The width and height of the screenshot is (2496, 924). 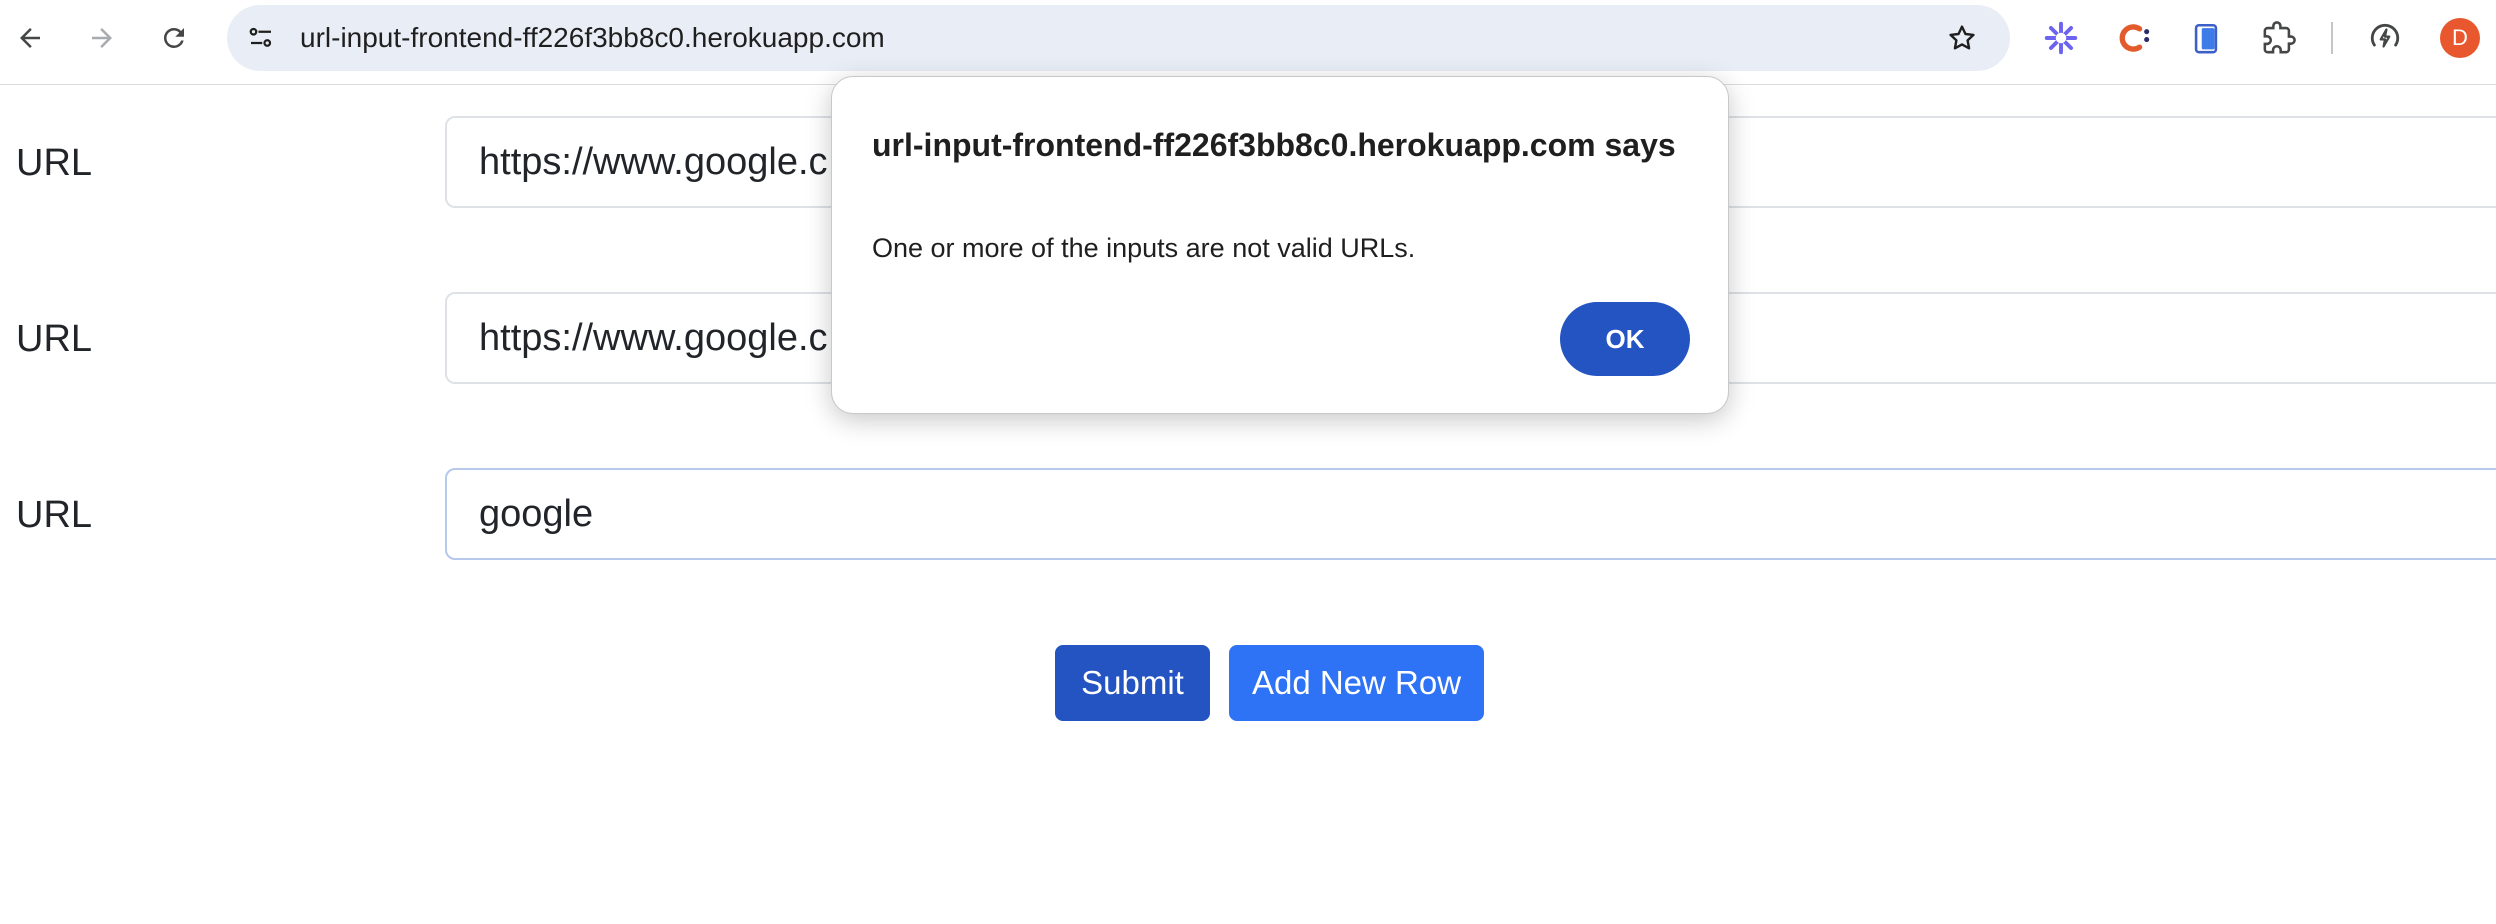 What do you see at coordinates (261, 38) in the screenshot?
I see `site-settings-icon` at bounding box center [261, 38].